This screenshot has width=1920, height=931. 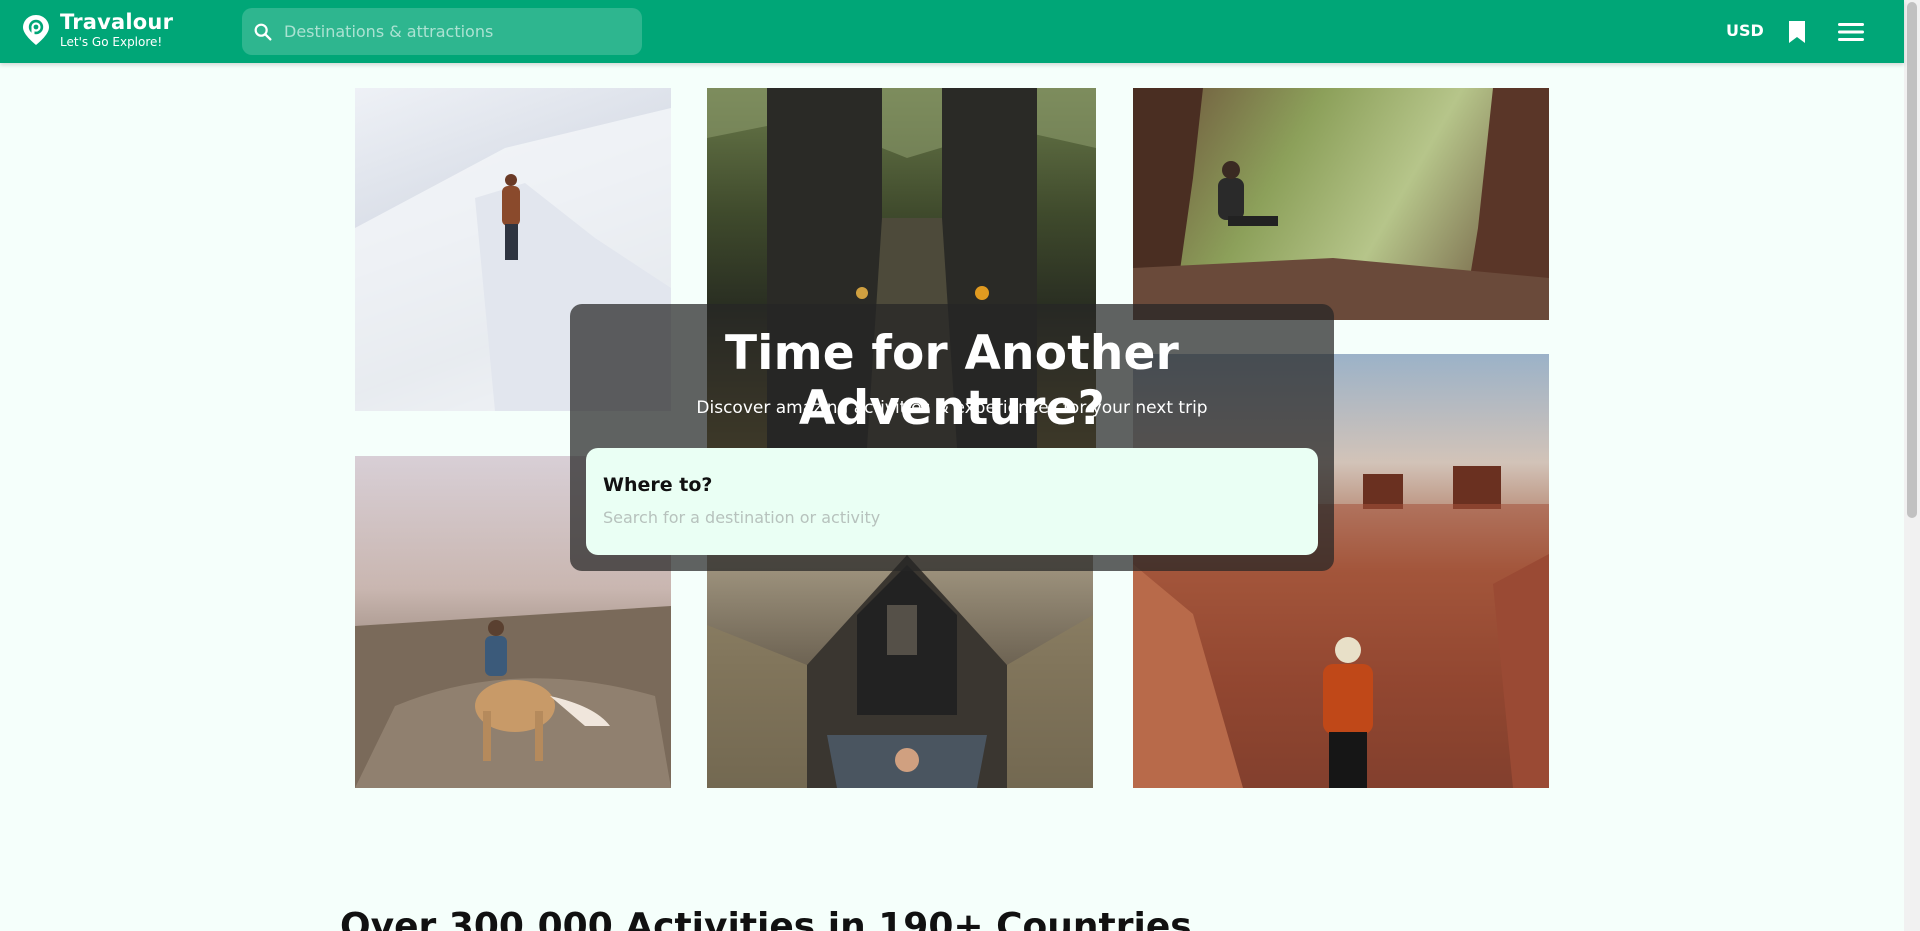 I want to click on header-search-bar, so click(x=442, y=31).